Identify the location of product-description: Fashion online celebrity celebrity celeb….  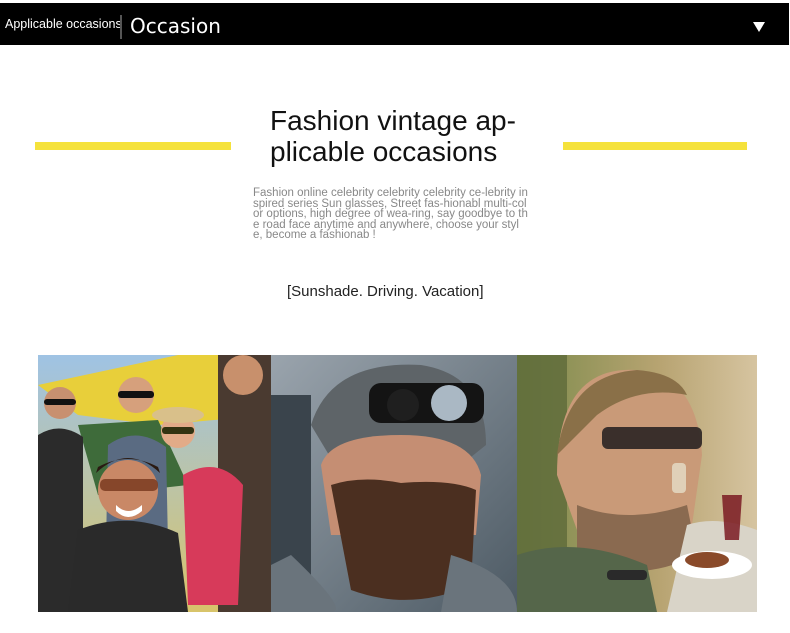
(390, 214).